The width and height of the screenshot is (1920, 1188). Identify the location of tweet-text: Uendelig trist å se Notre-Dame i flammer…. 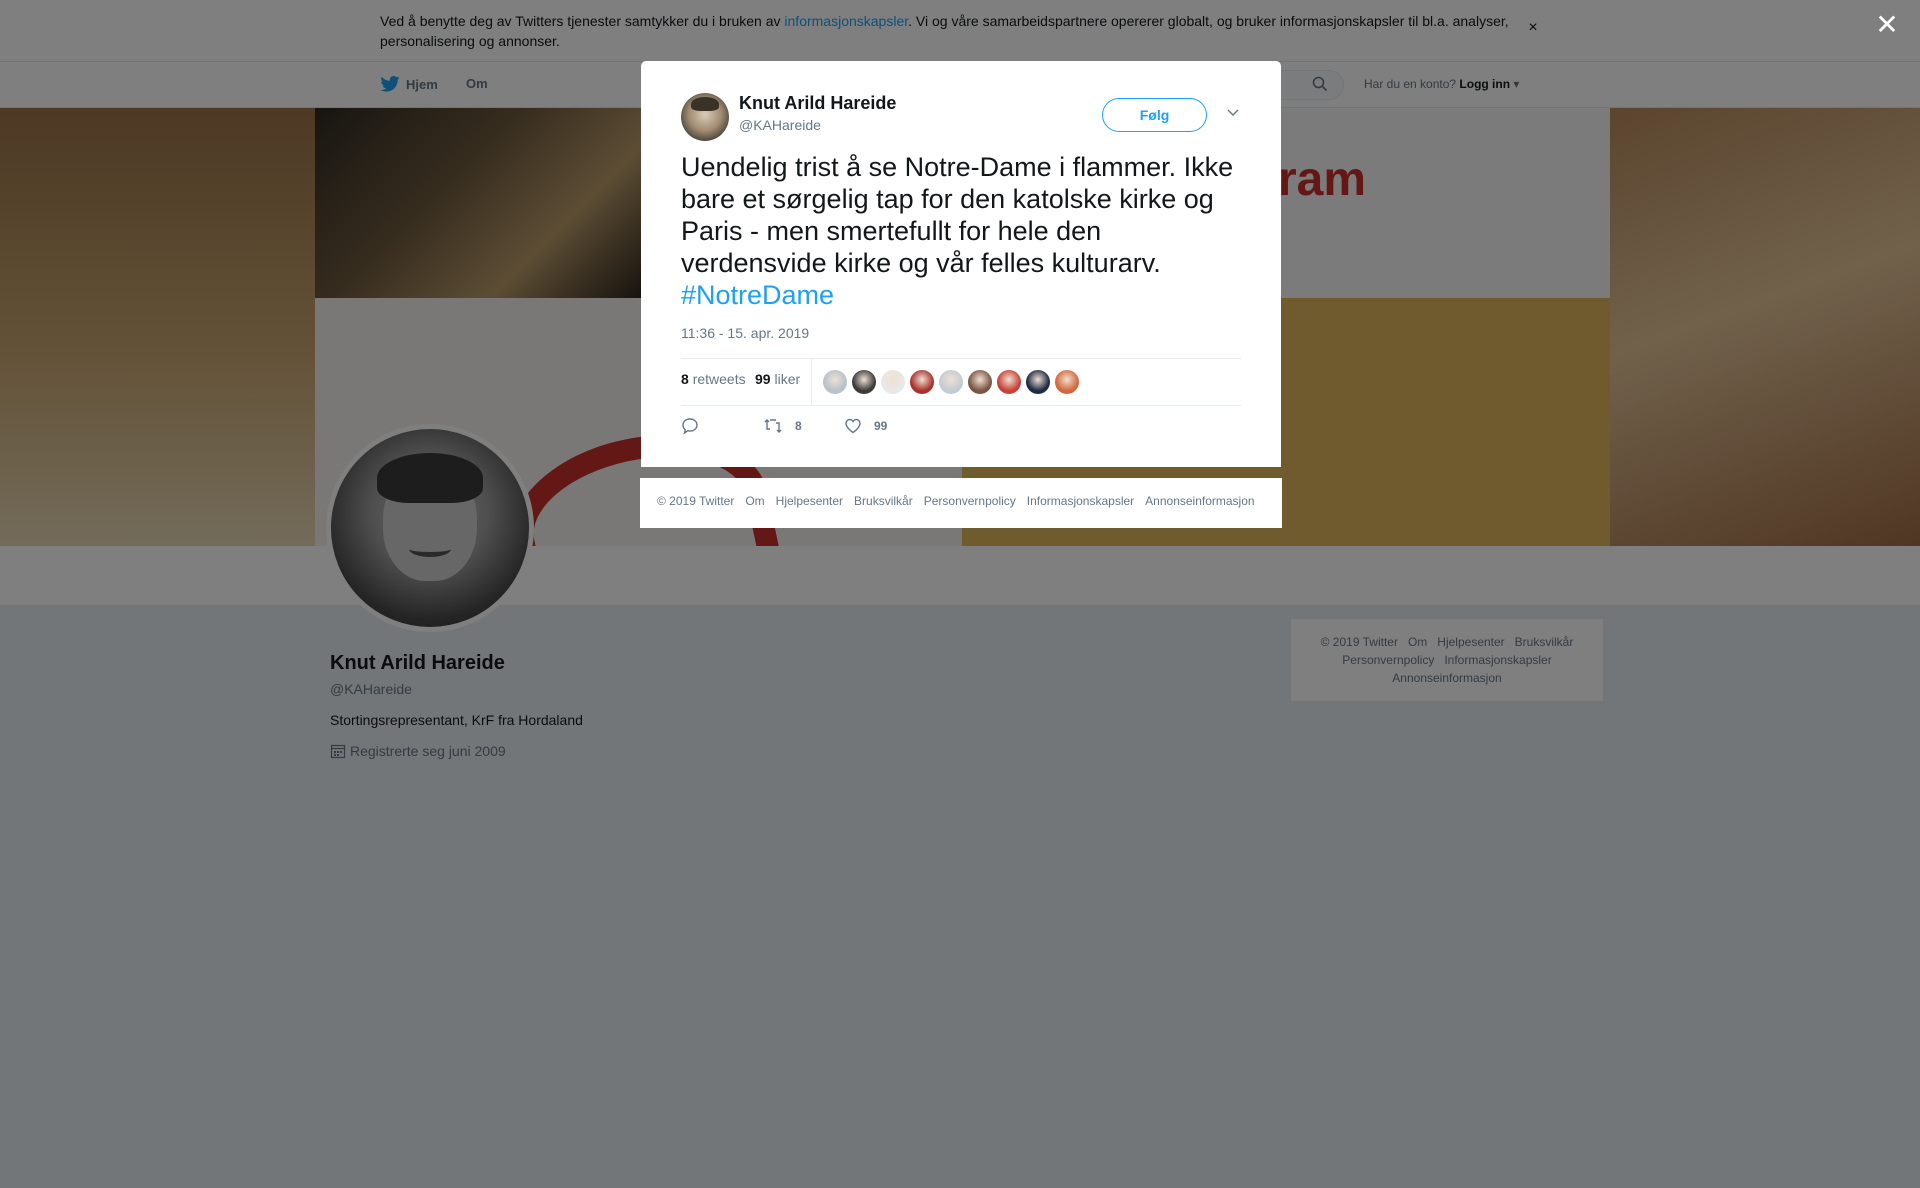
(957, 231).